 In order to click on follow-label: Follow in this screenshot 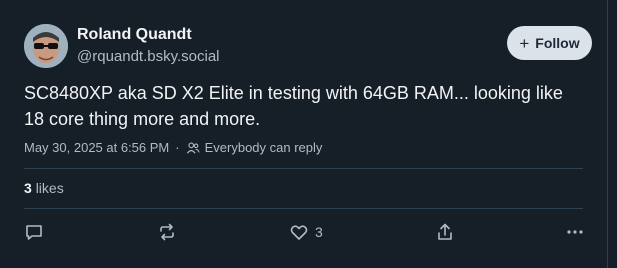, I will do `click(557, 43)`.